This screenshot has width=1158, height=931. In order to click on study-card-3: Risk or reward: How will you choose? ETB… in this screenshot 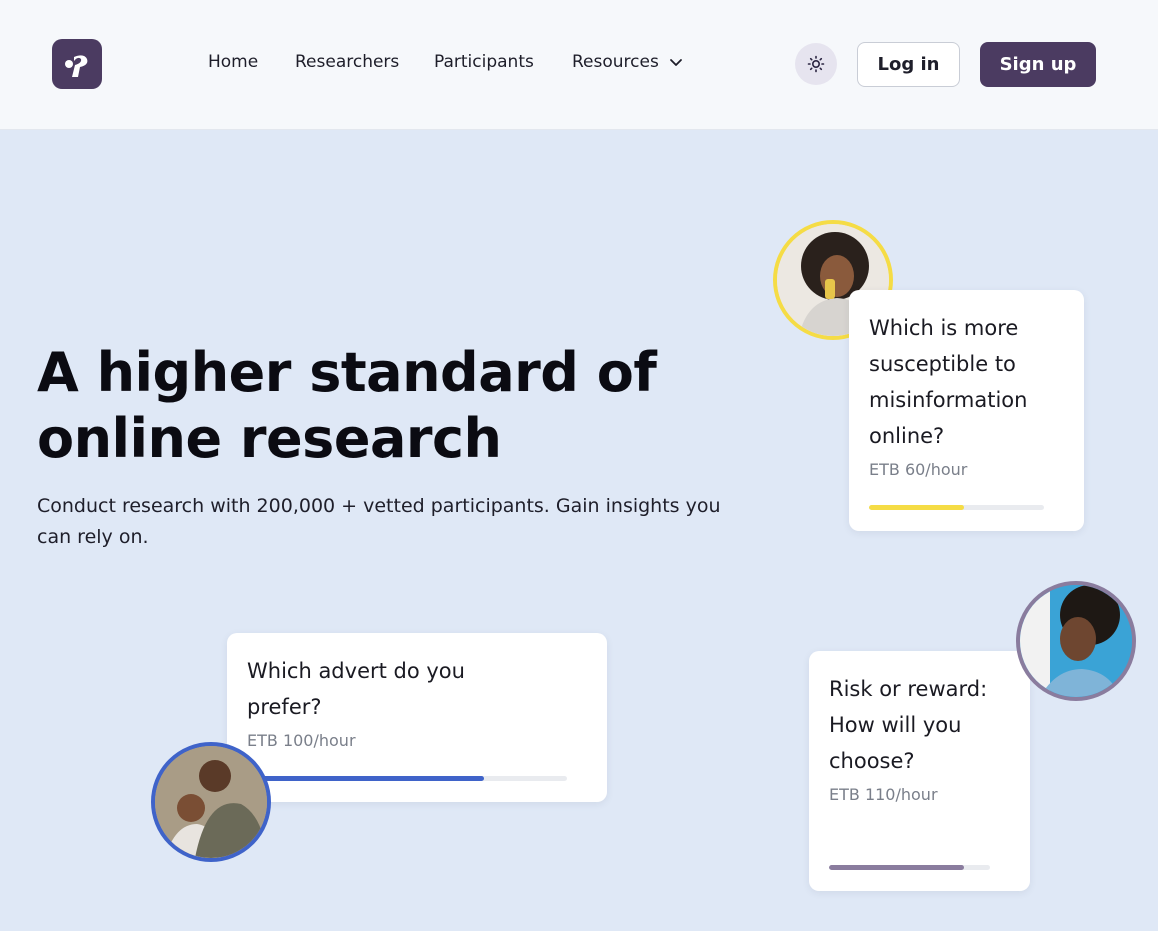, I will do `click(919, 771)`.